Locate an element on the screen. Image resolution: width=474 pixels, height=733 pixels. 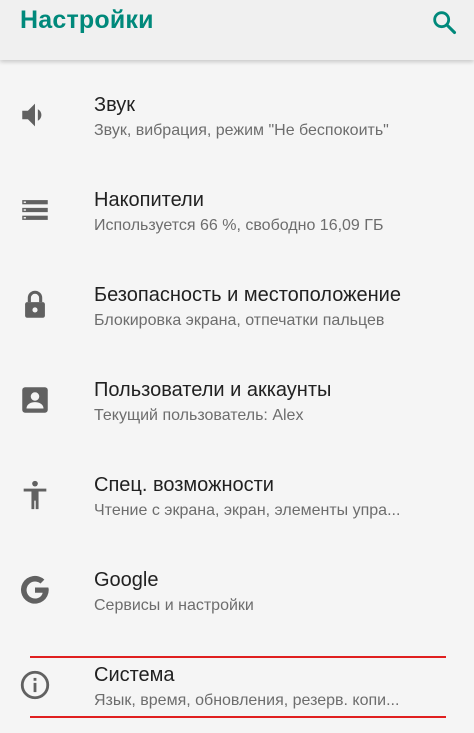
app-bar: Настройки is located at coordinates (237, 30).